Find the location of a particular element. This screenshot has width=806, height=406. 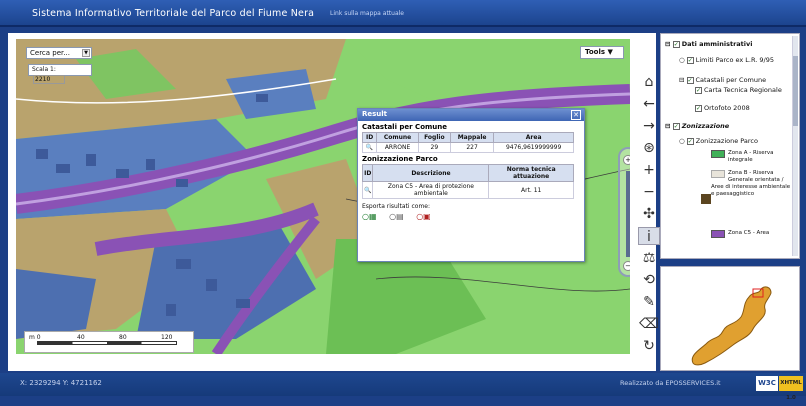

layer-group-label: Dati amministrativi is located at coordinates (717, 44).